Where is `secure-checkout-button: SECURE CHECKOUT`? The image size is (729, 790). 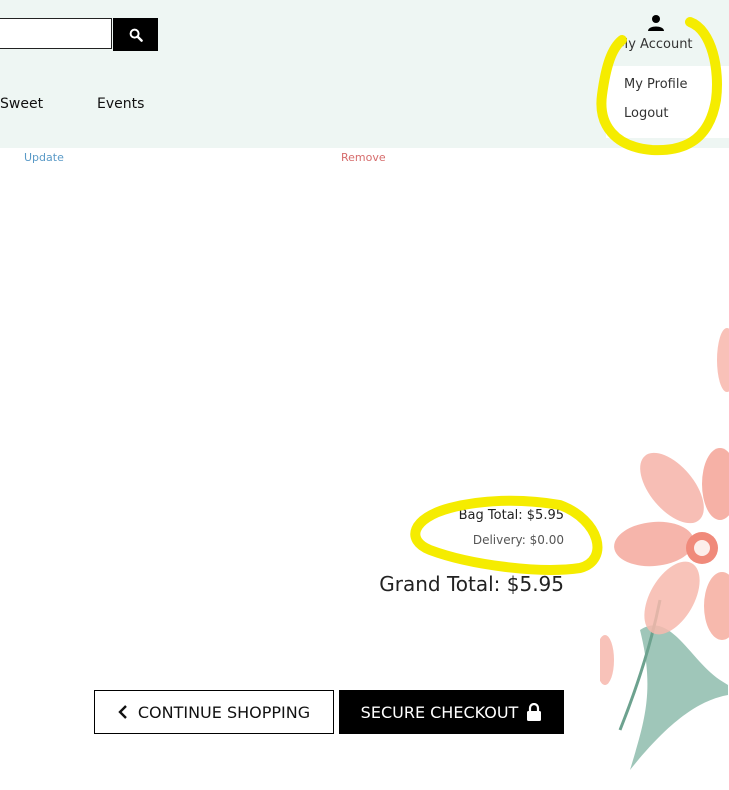 secure-checkout-button: SECURE CHECKOUT is located at coordinates (451, 712).